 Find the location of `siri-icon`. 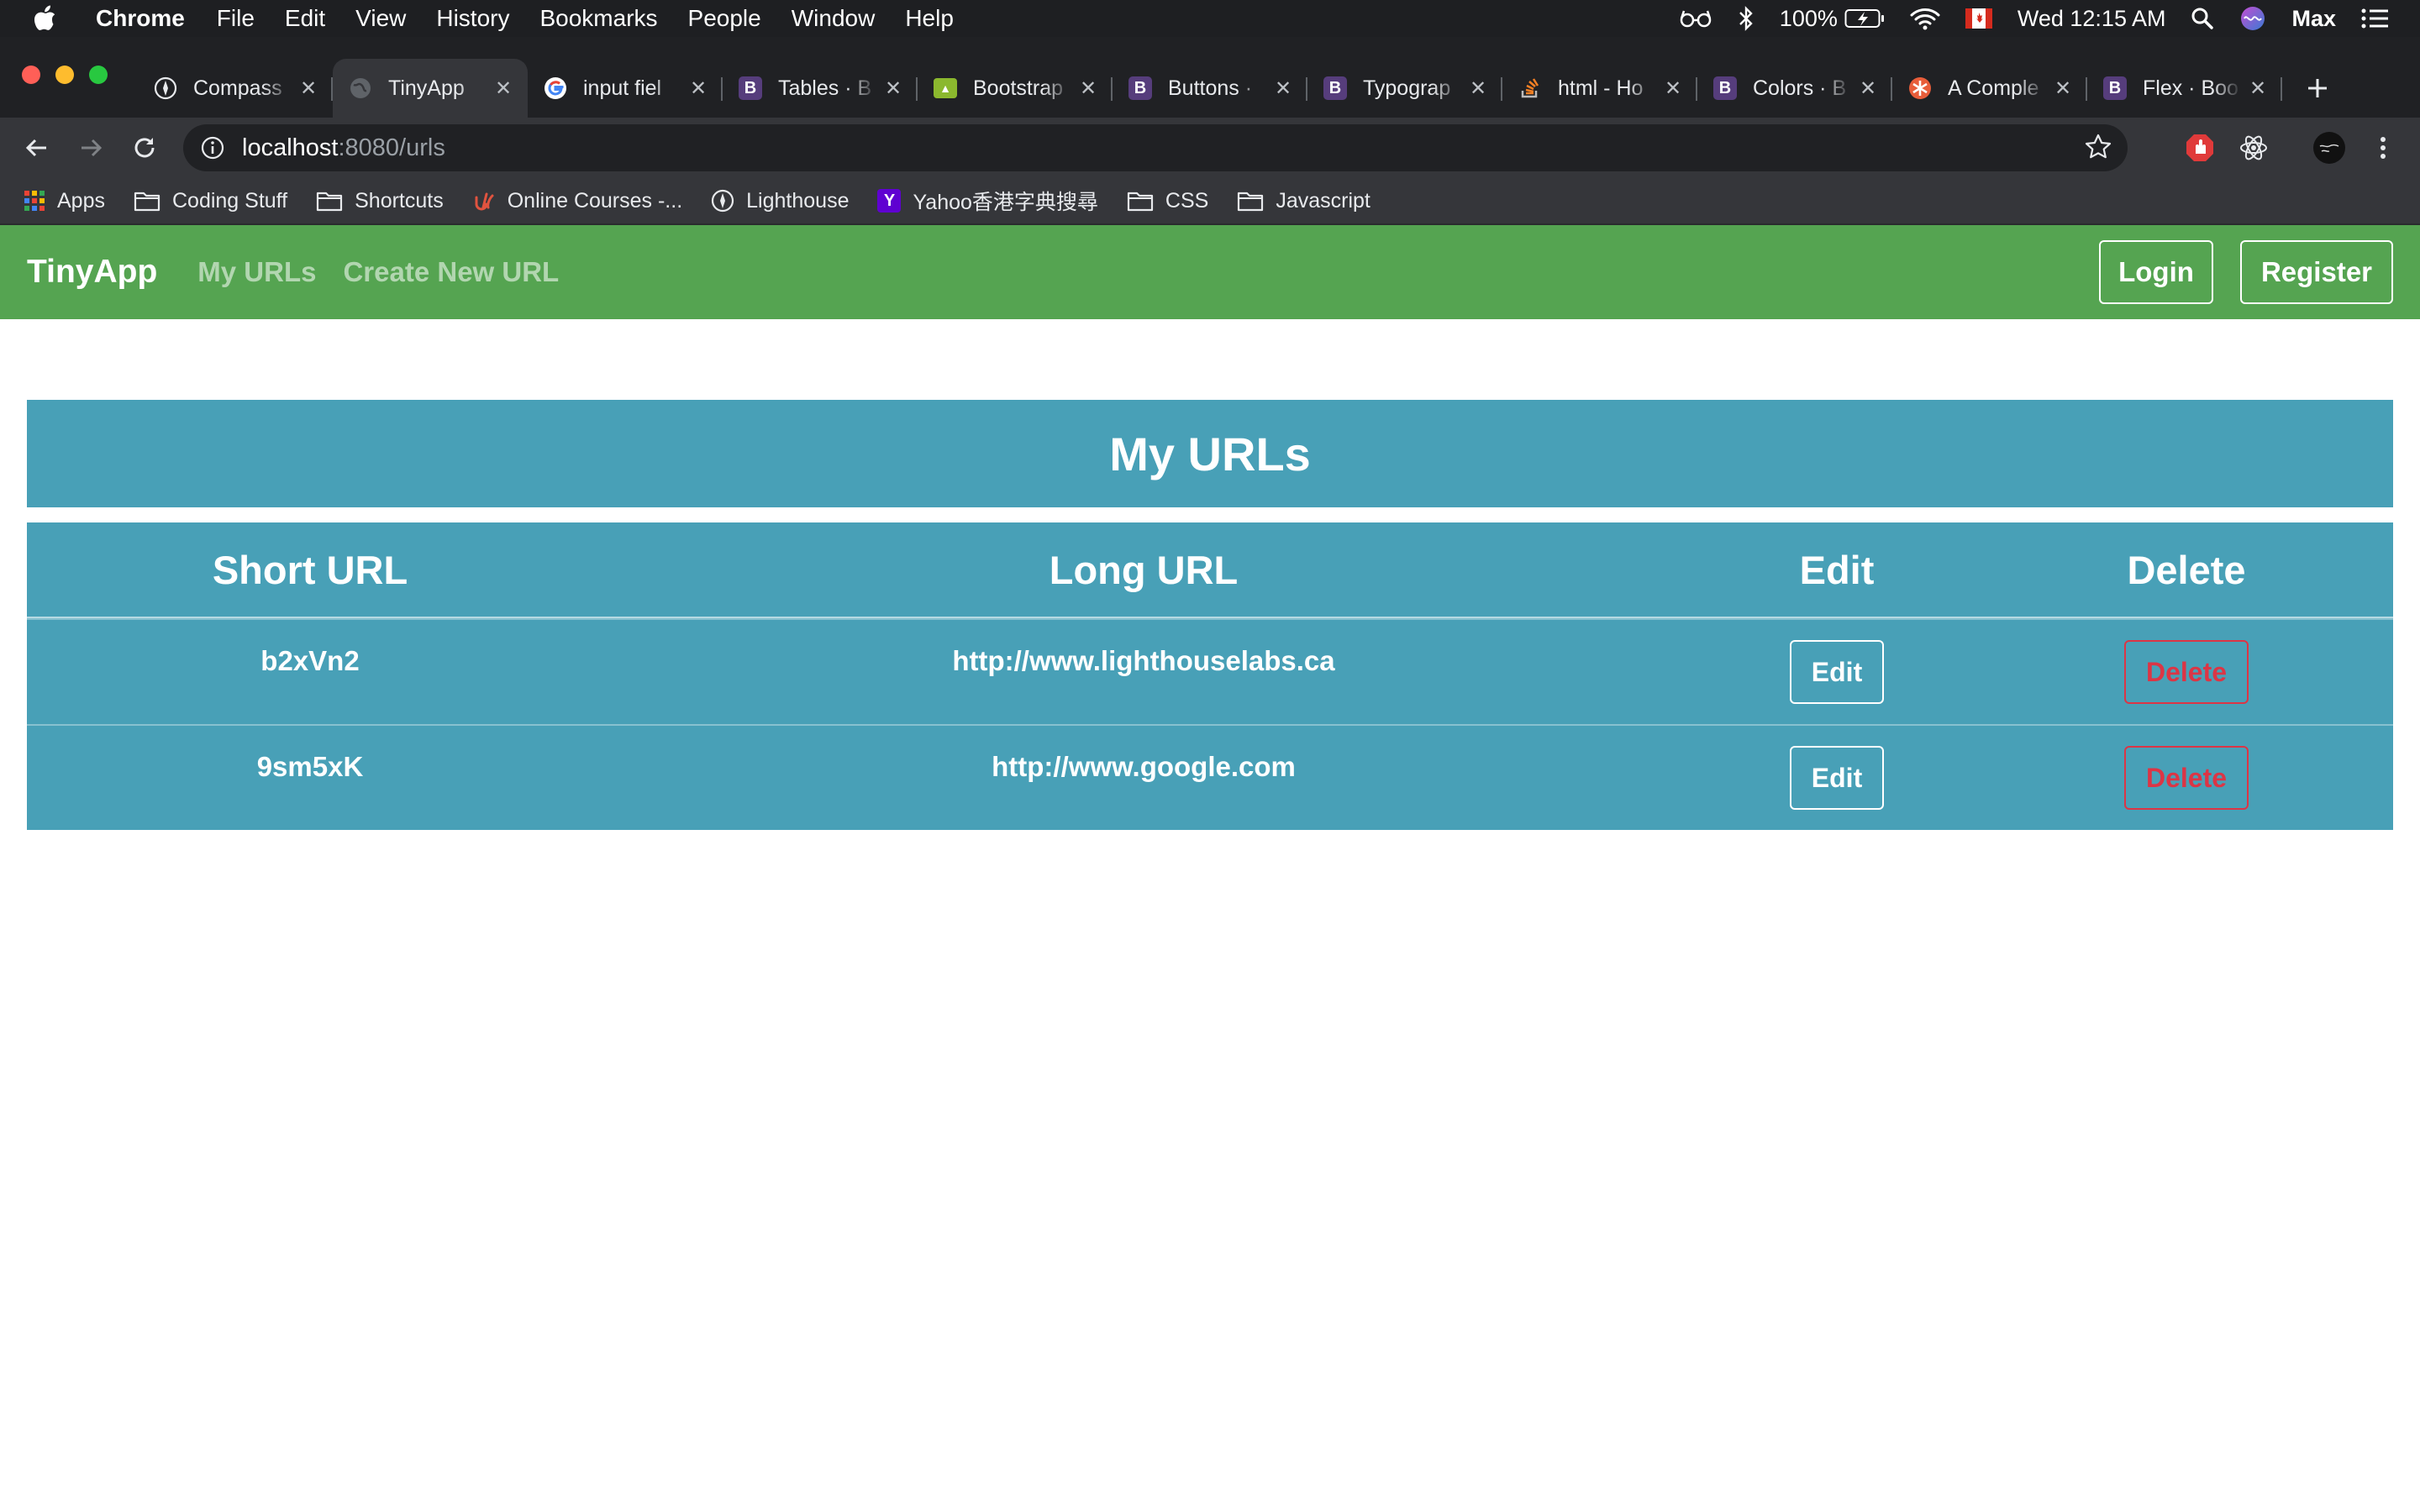

siri-icon is located at coordinates (2252, 18).